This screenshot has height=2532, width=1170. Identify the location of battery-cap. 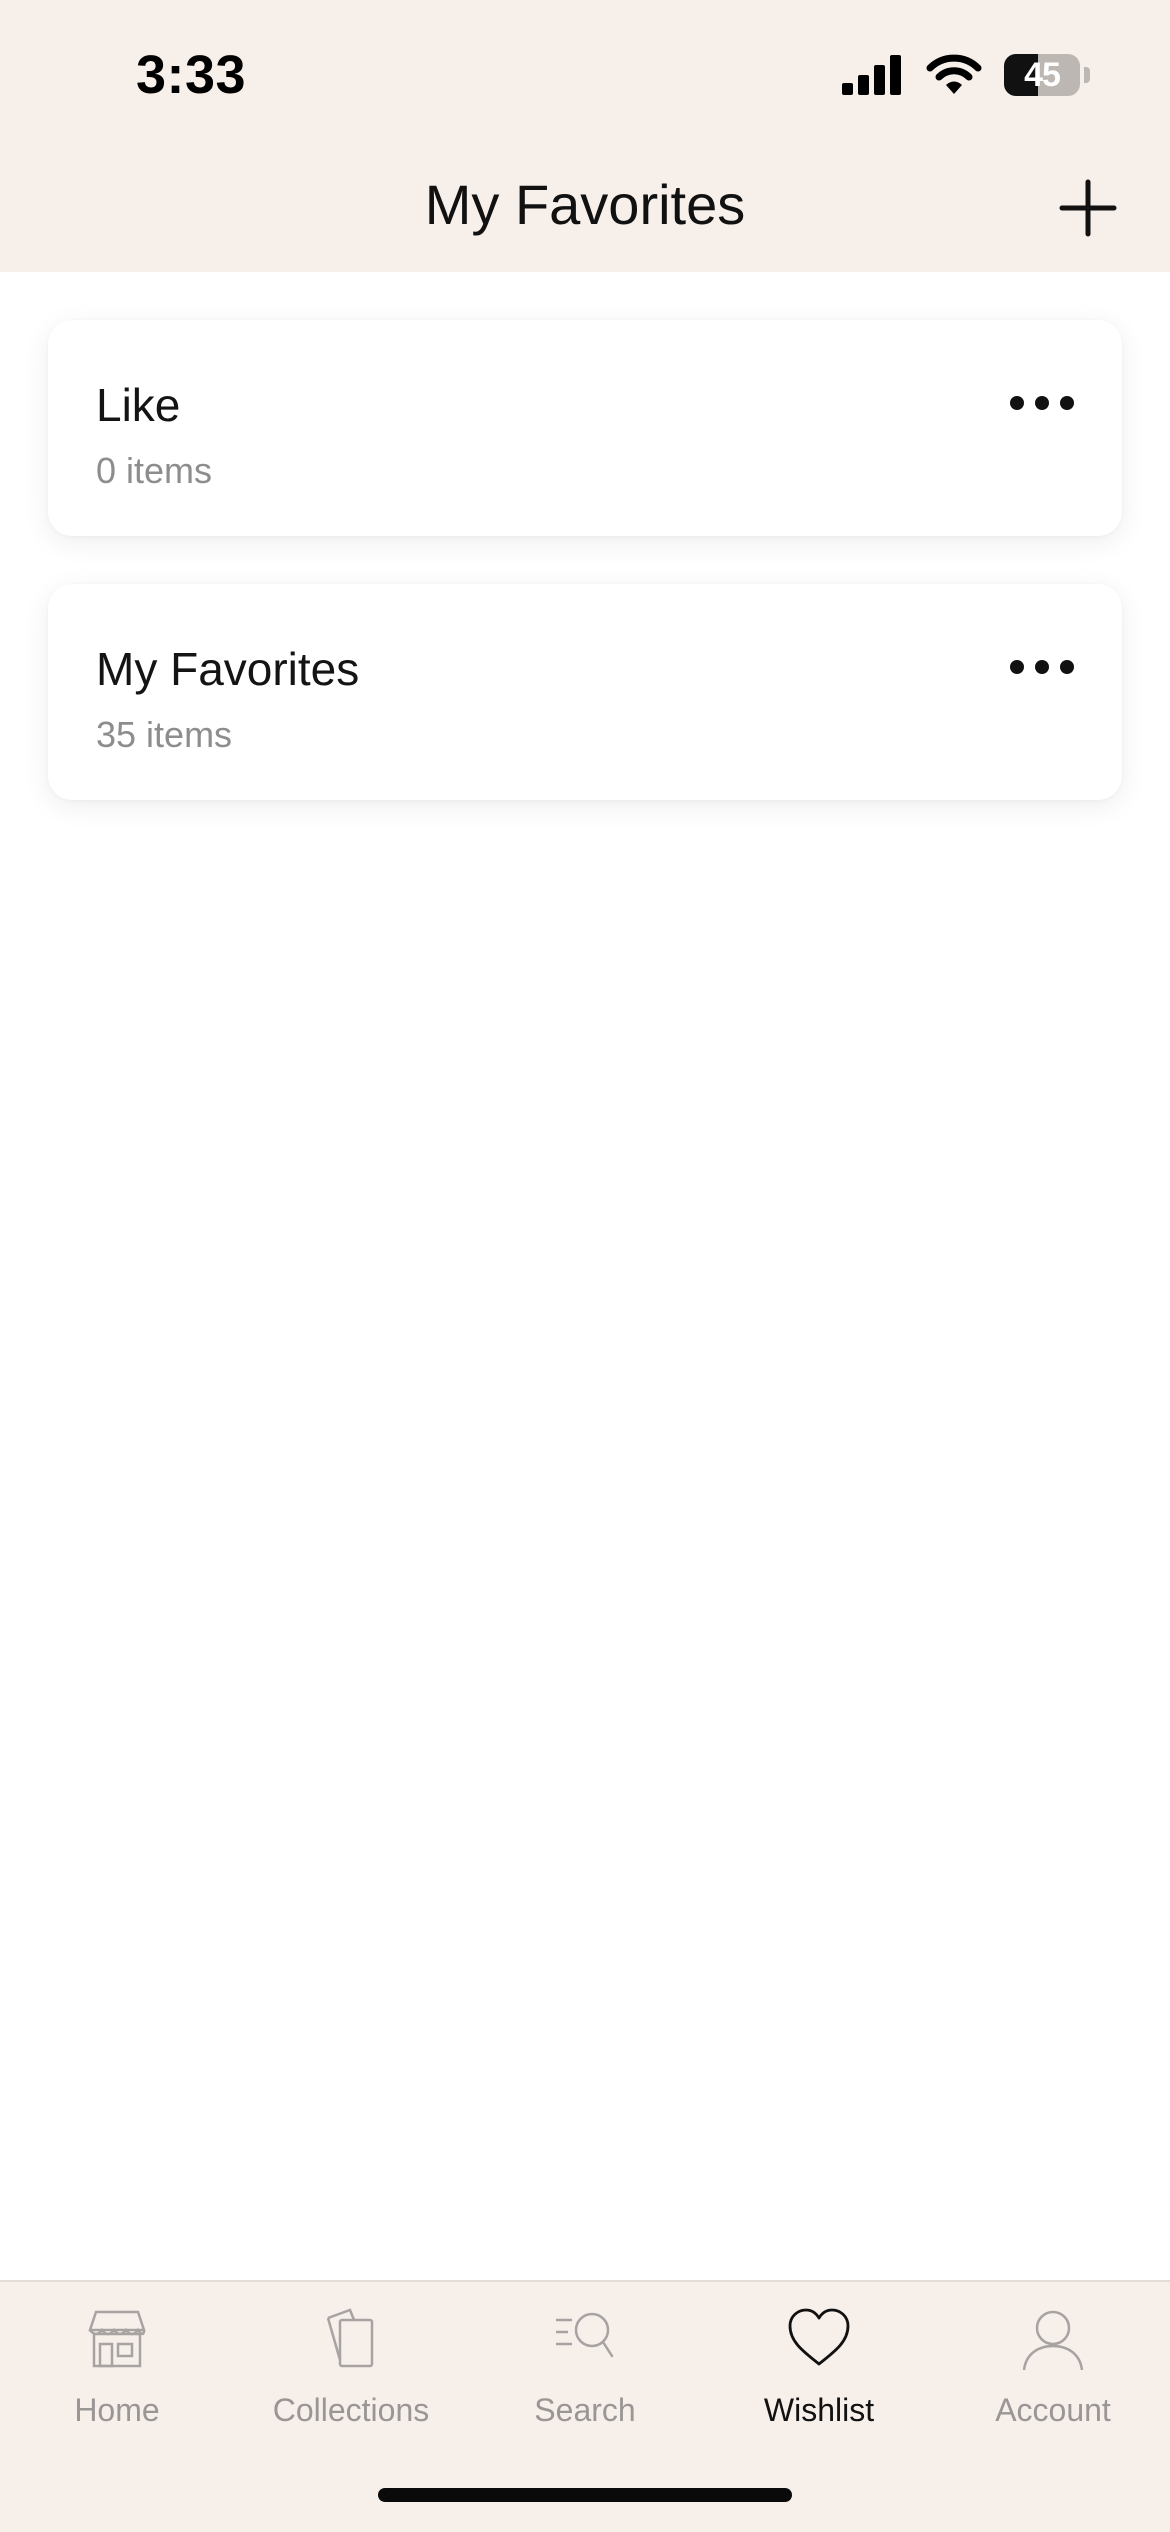
(1087, 75).